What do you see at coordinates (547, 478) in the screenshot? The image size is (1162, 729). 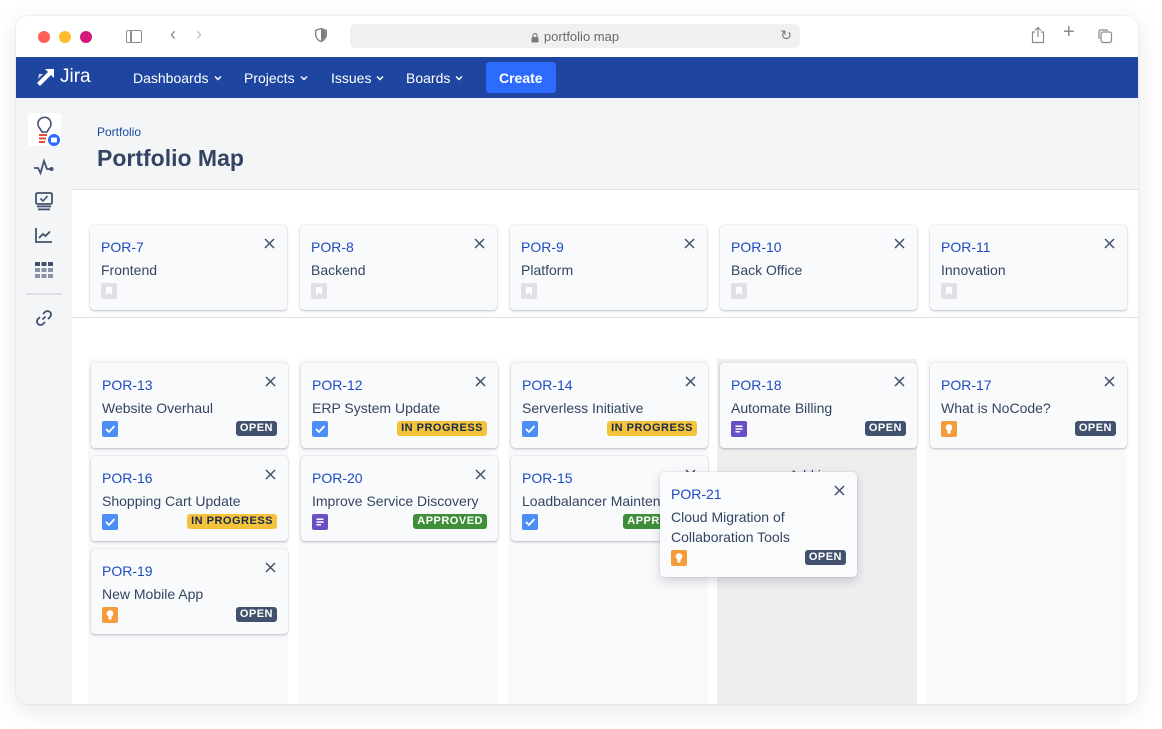 I see `issue-key: POR-15` at bounding box center [547, 478].